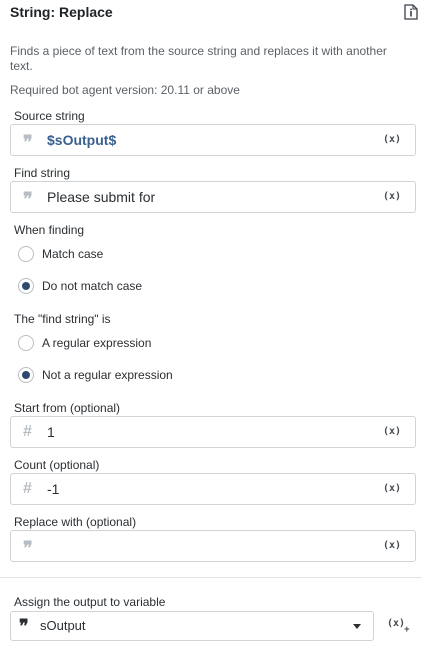 This screenshot has width=422, height=652. What do you see at coordinates (357, 626) in the screenshot?
I see `chevron-down-icon` at bounding box center [357, 626].